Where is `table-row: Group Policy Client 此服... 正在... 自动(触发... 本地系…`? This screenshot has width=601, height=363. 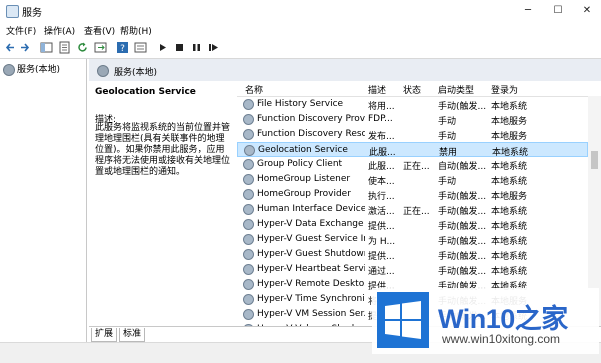 table-row: Group Policy Client 此服... 正在... 自动(触发... 本地系… is located at coordinates (412, 164).